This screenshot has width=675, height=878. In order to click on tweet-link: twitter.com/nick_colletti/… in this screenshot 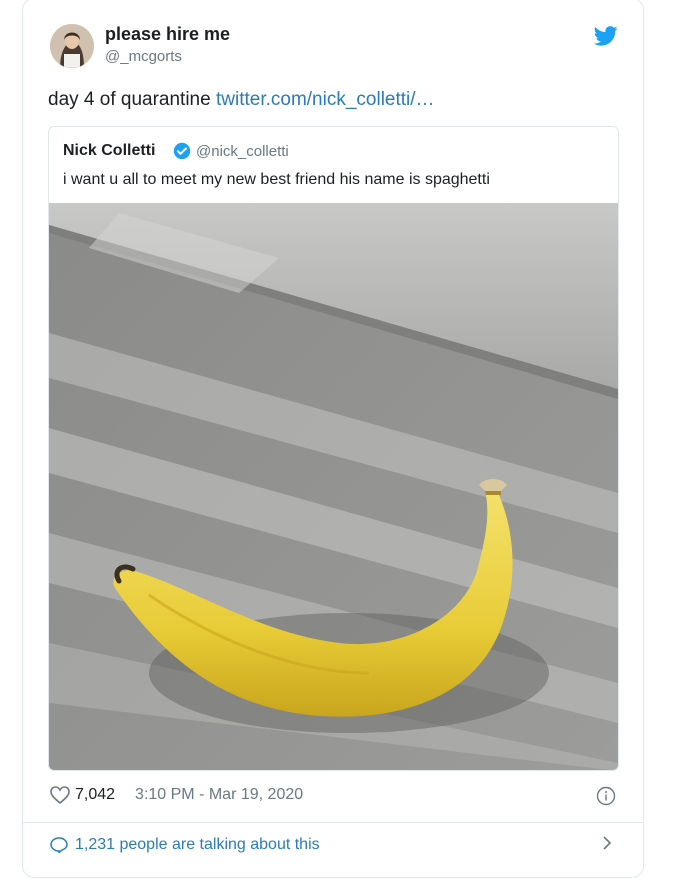, I will do `click(325, 99)`.